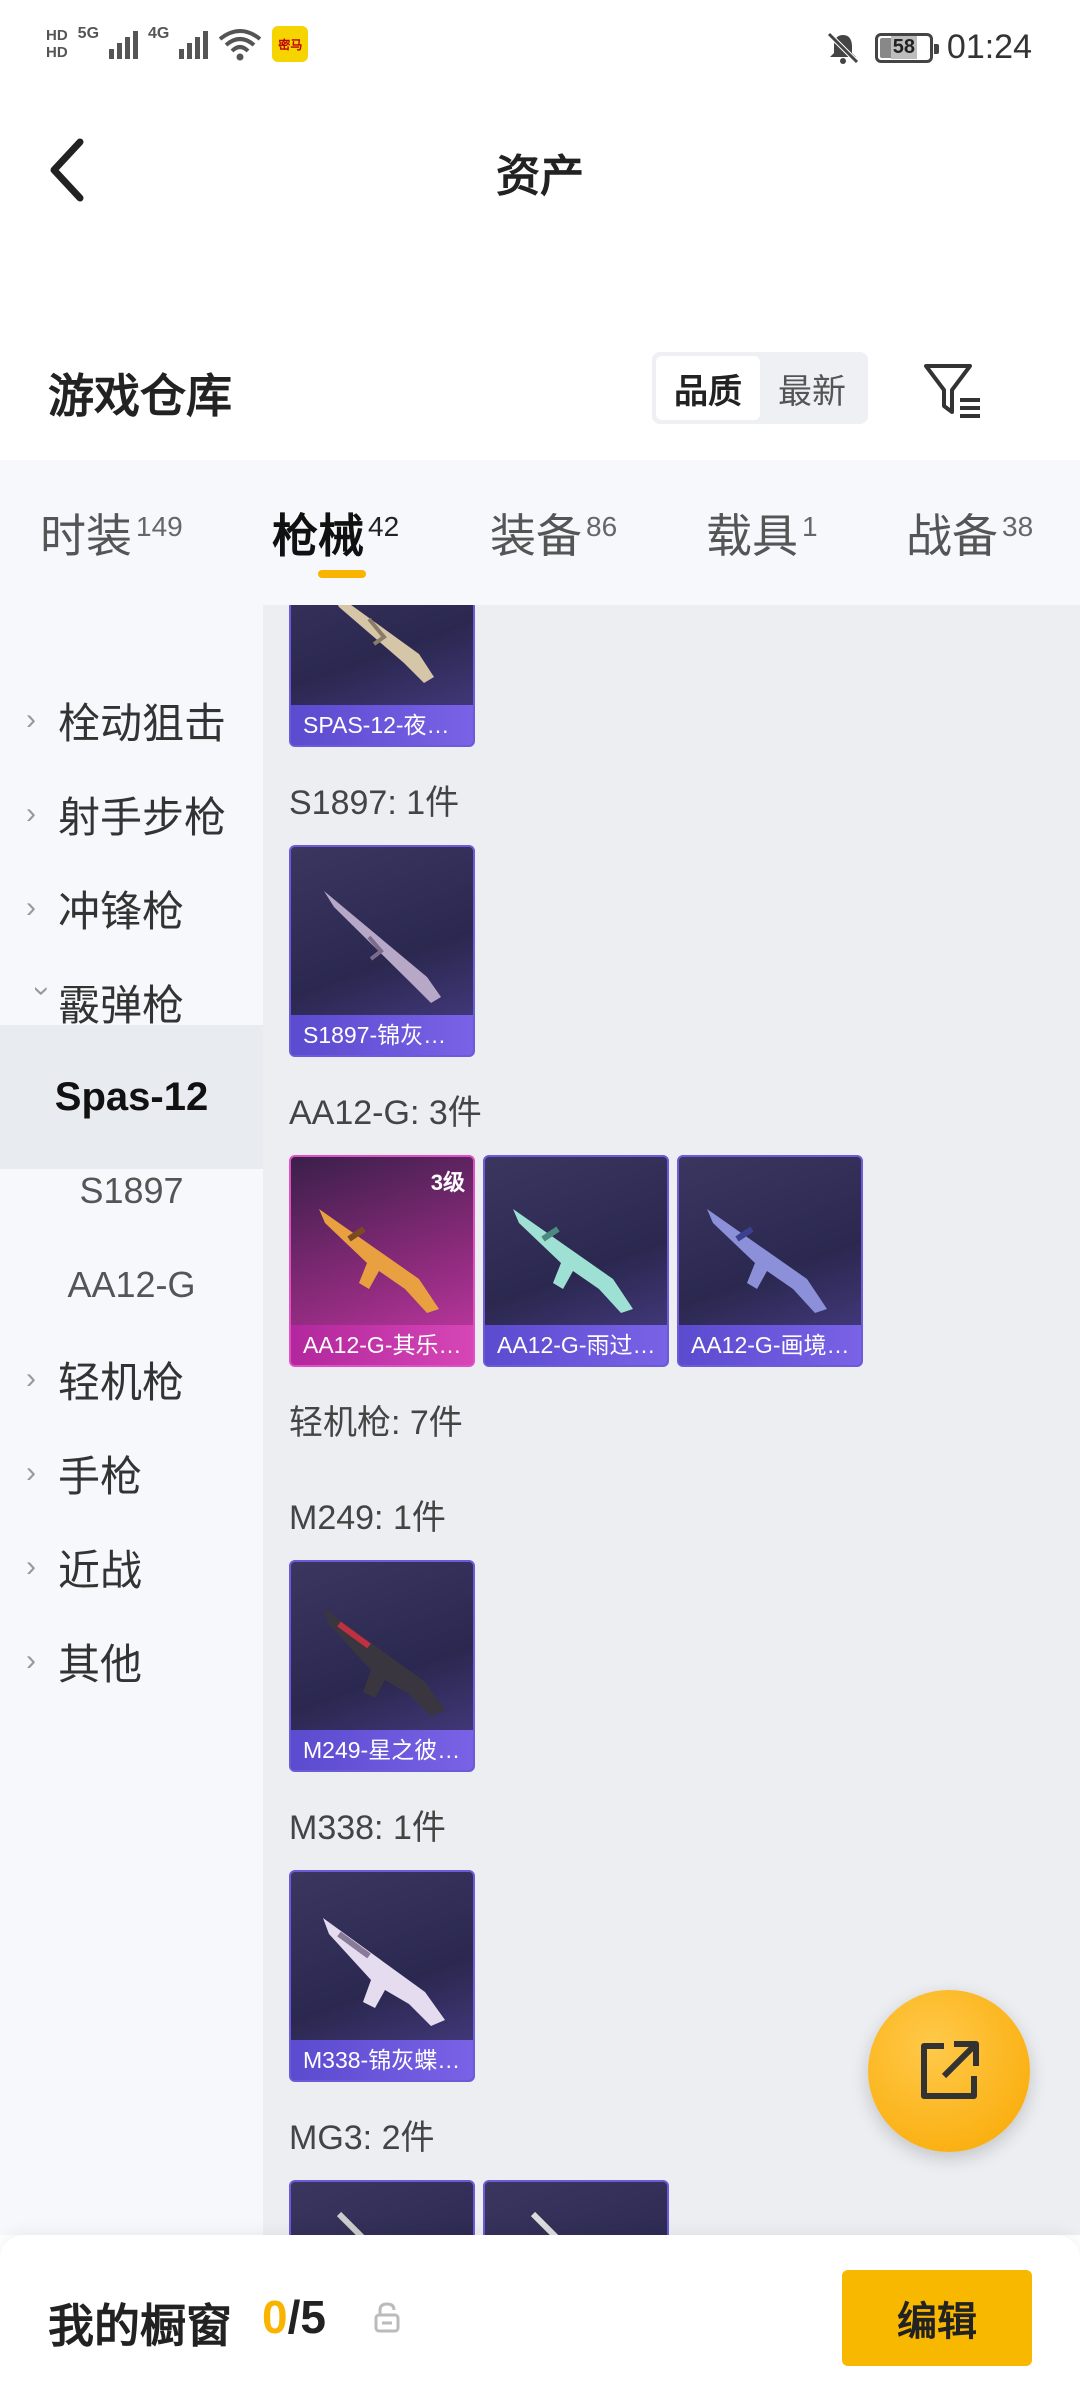 The width and height of the screenshot is (1080, 2400). I want to click on sidebar-item-other: › 其他, so click(131, 1661).